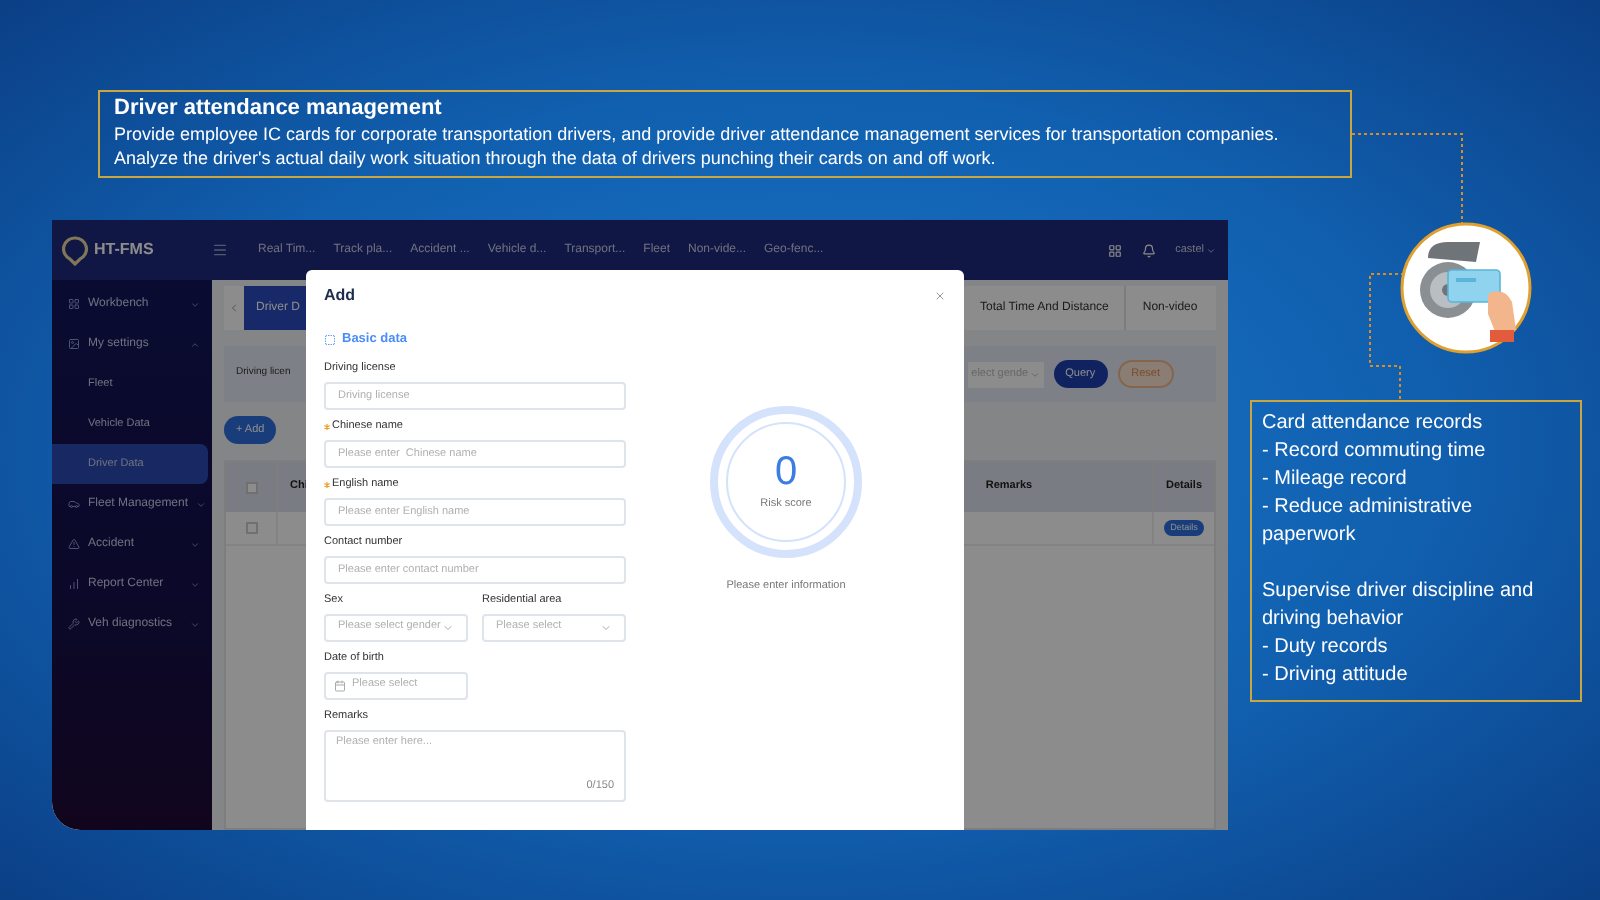 The image size is (1600, 900). I want to click on image-icon, so click(74, 344).